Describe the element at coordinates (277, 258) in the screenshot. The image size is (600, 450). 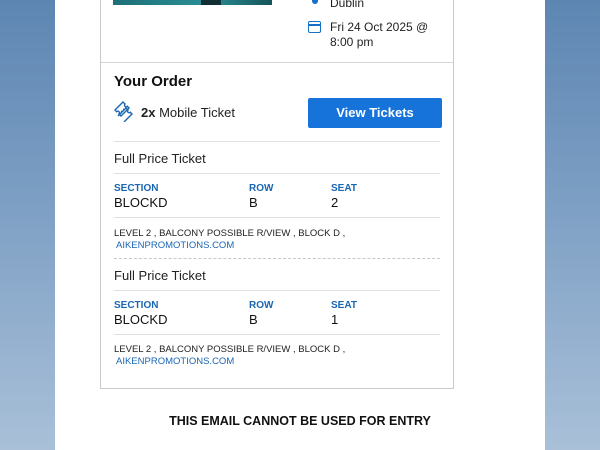
I see `dashed-divider` at that location.